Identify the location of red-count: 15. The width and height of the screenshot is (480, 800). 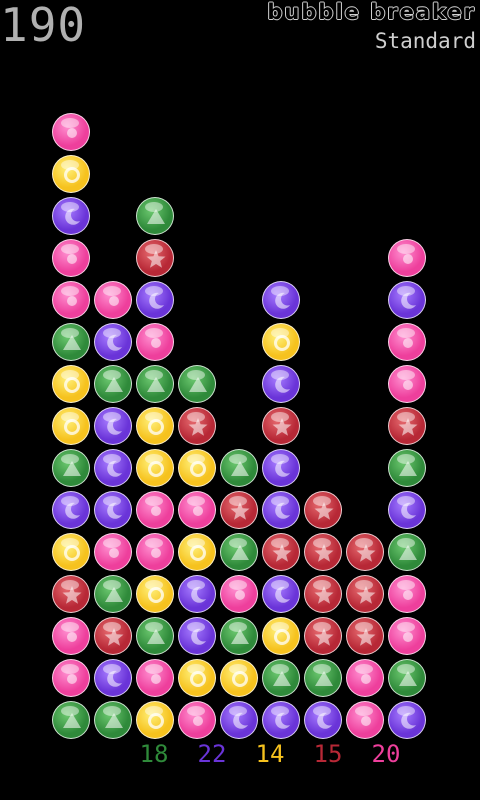
(328, 754).